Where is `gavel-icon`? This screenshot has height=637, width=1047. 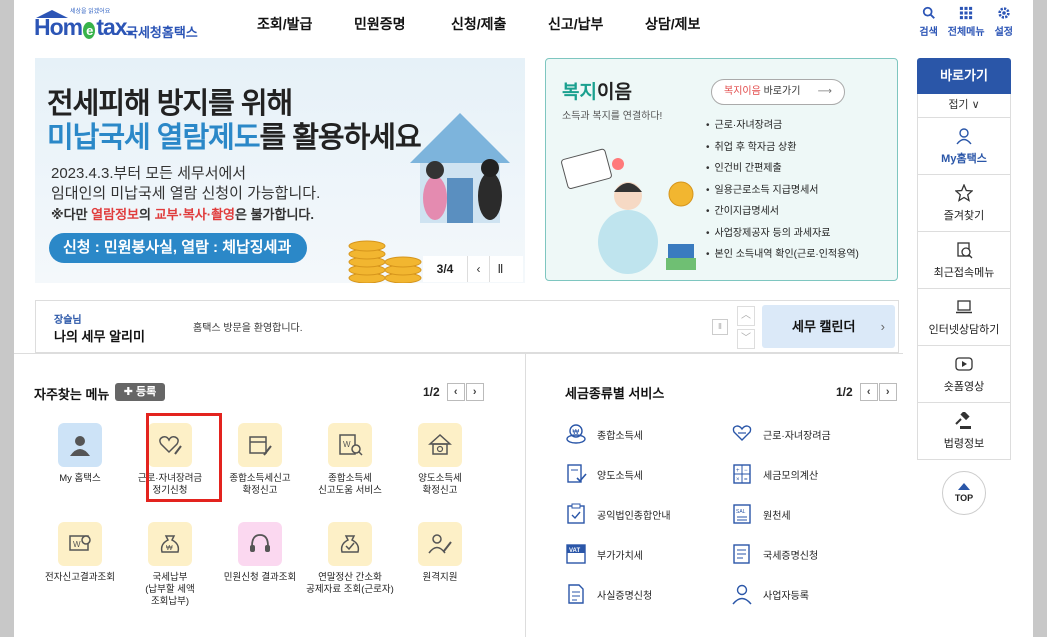 gavel-icon is located at coordinates (963, 420).